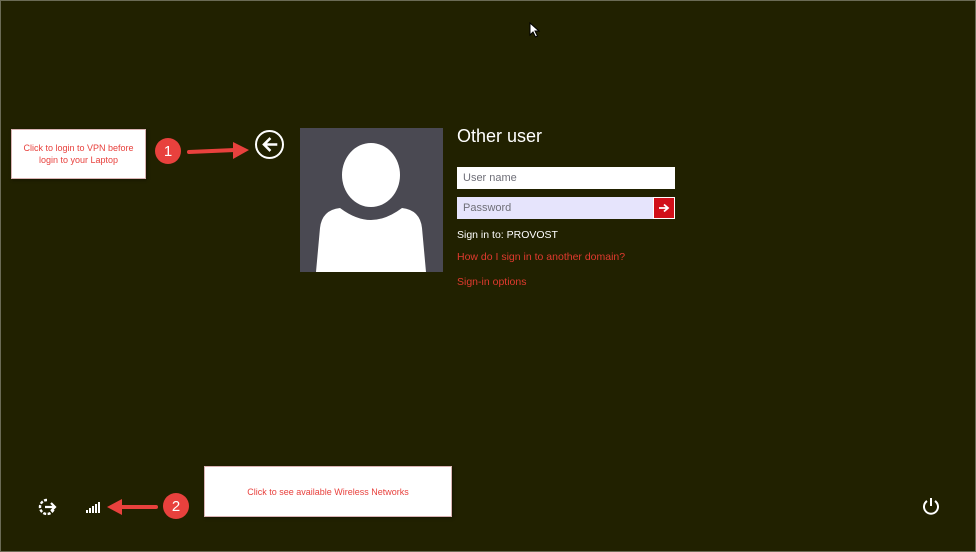 Image resolution: width=976 pixels, height=552 pixels. I want to click on submit-button, so click(664, 208).